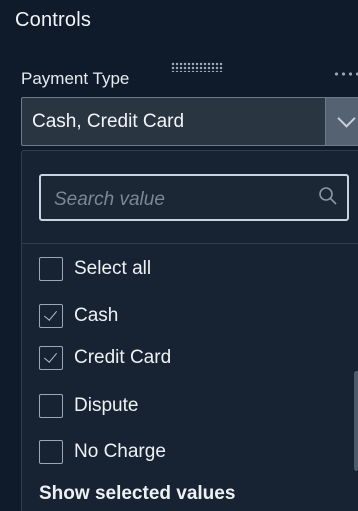 This screenshot has width=358, height=511. Describe the element at coordinates (328, 196) in the screenshot. I see `search-icon` at that location.